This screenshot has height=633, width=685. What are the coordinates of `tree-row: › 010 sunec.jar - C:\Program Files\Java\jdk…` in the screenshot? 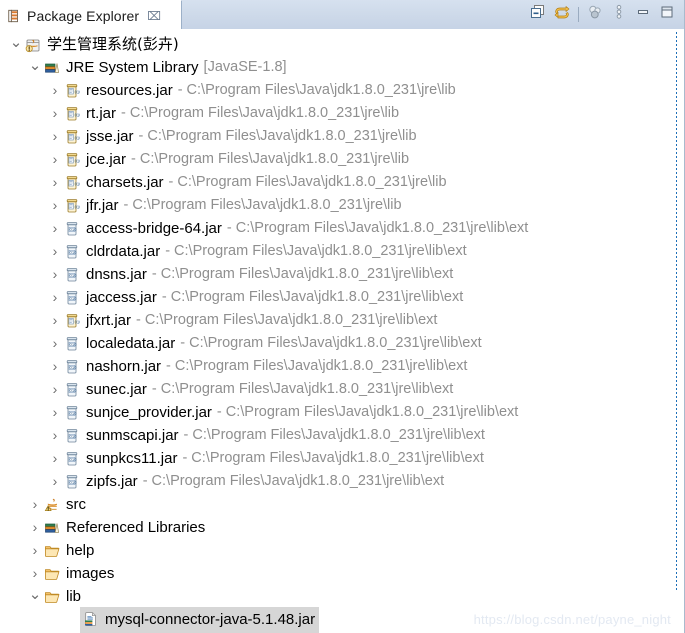 It's located at (338, 389).